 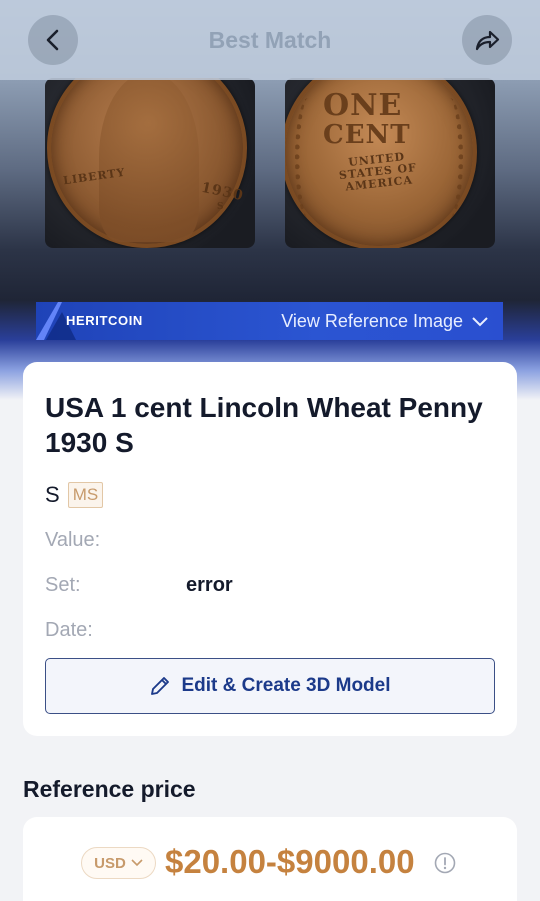 I want to click on info-circle-icon, so click(x=445, y=863).